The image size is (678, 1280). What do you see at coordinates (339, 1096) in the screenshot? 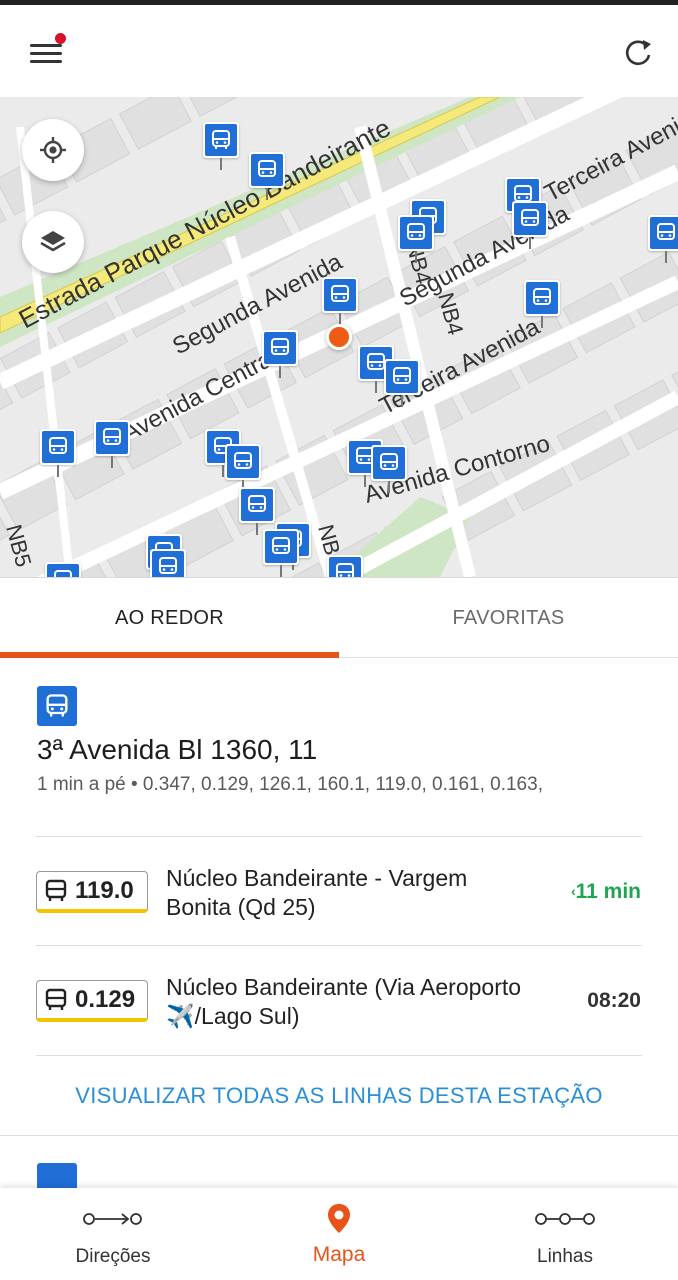
I see `view-all-lines-button: VISUALIZAR TODAS AS LINHAS DESTA ESTAÇÃO` at bounding box center [339, 1096].